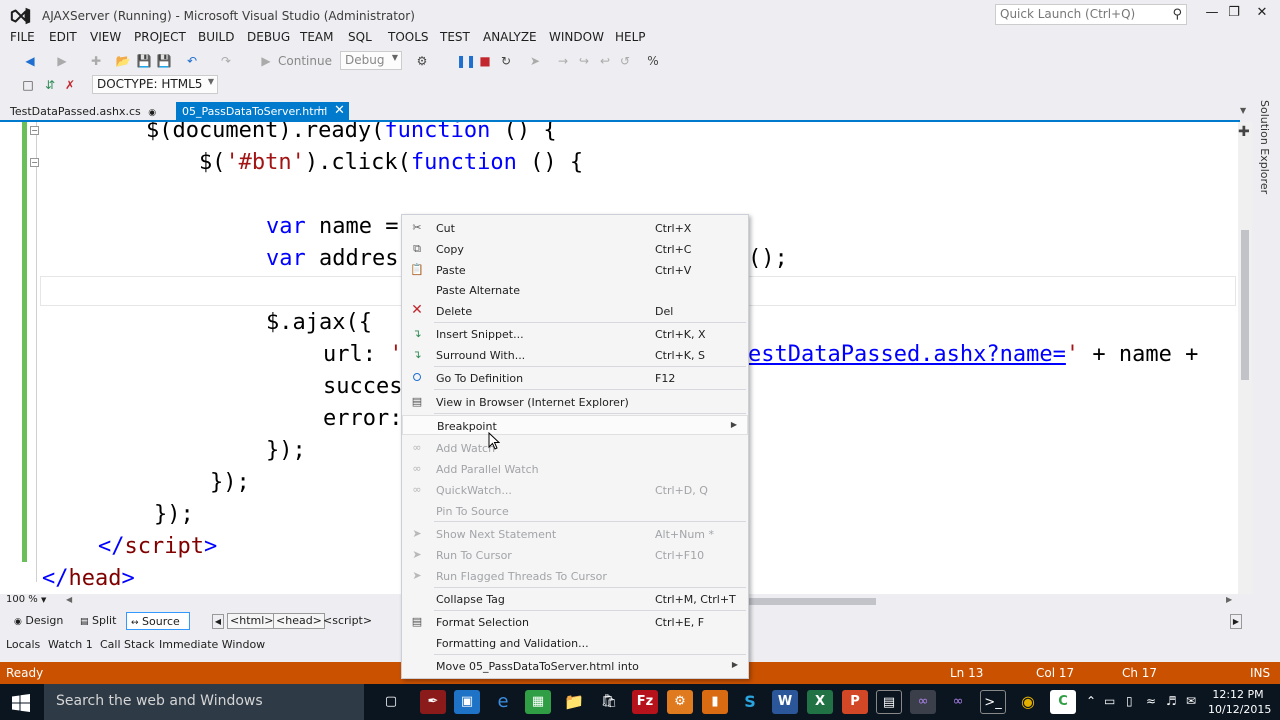  I want to click on app-folder-icon: ▮, so click(715, 702).